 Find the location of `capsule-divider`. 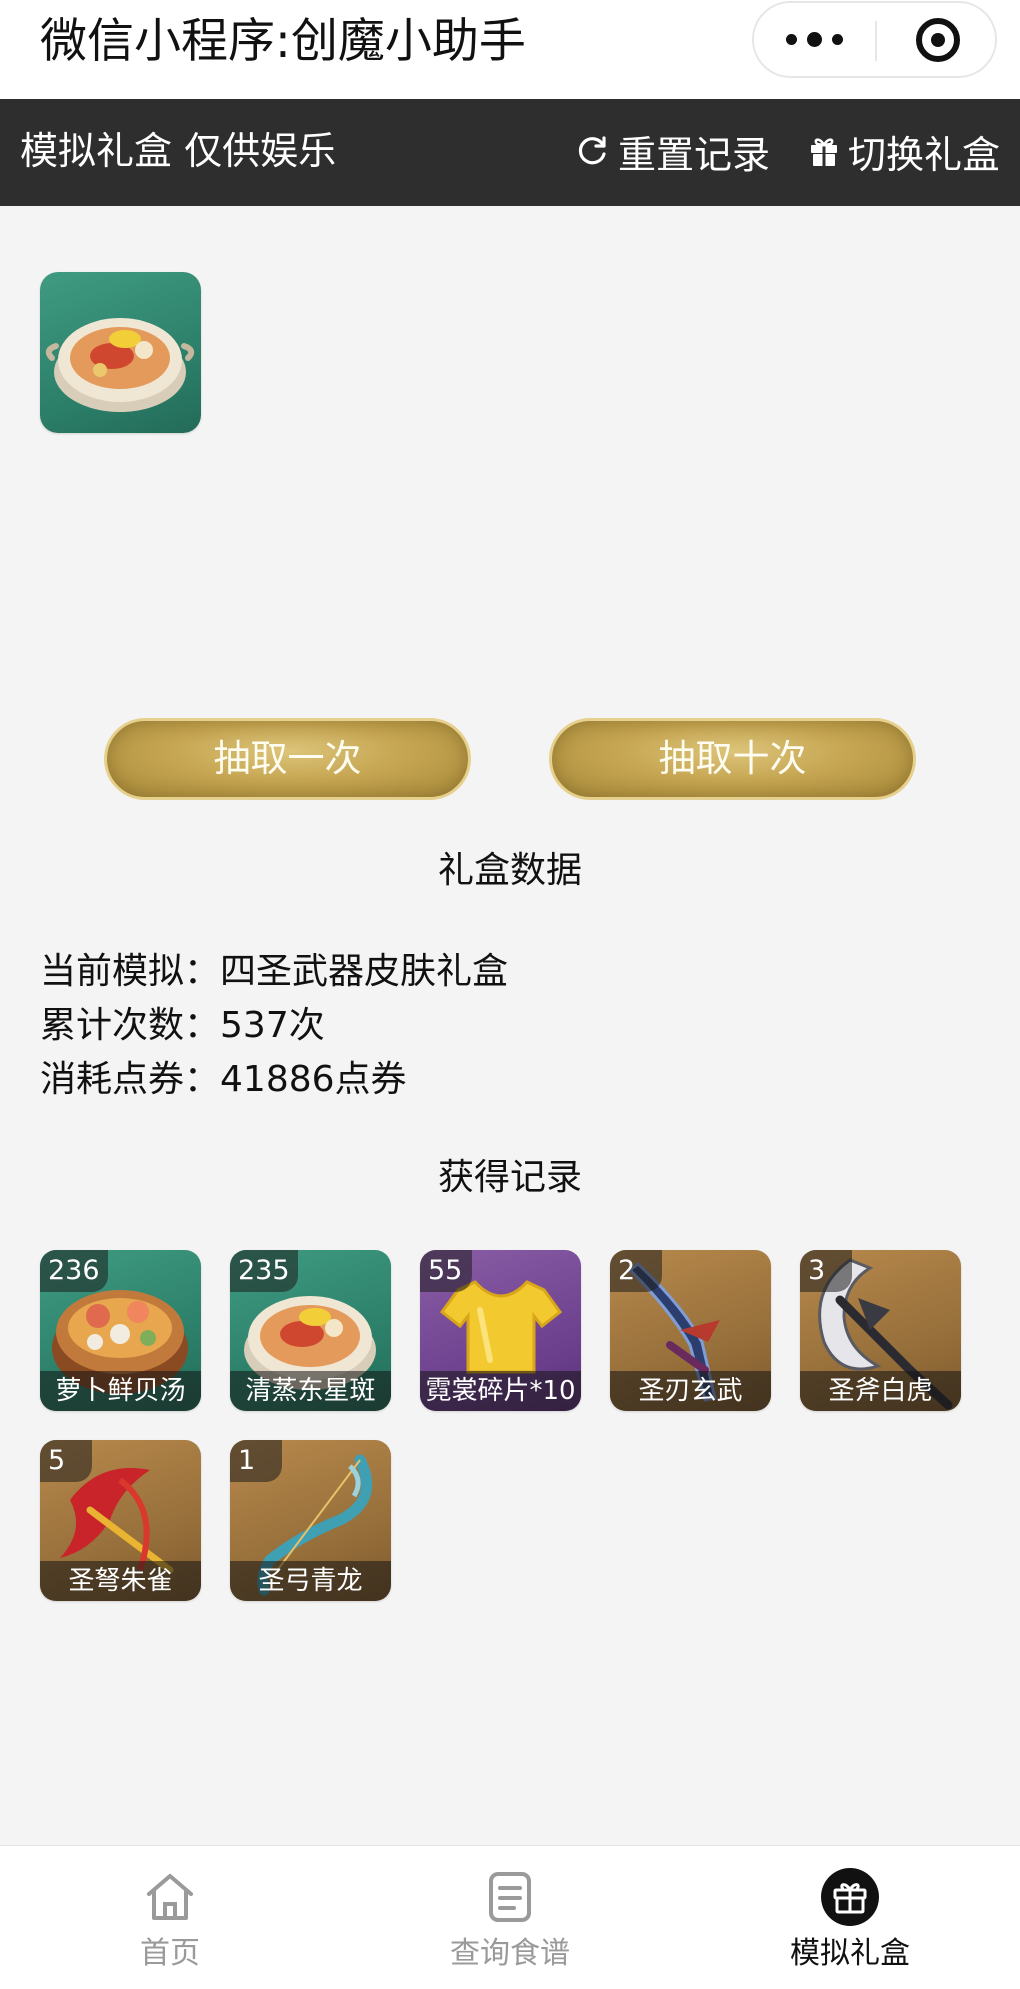

capsule-divider is located at coordinates (876, 41).